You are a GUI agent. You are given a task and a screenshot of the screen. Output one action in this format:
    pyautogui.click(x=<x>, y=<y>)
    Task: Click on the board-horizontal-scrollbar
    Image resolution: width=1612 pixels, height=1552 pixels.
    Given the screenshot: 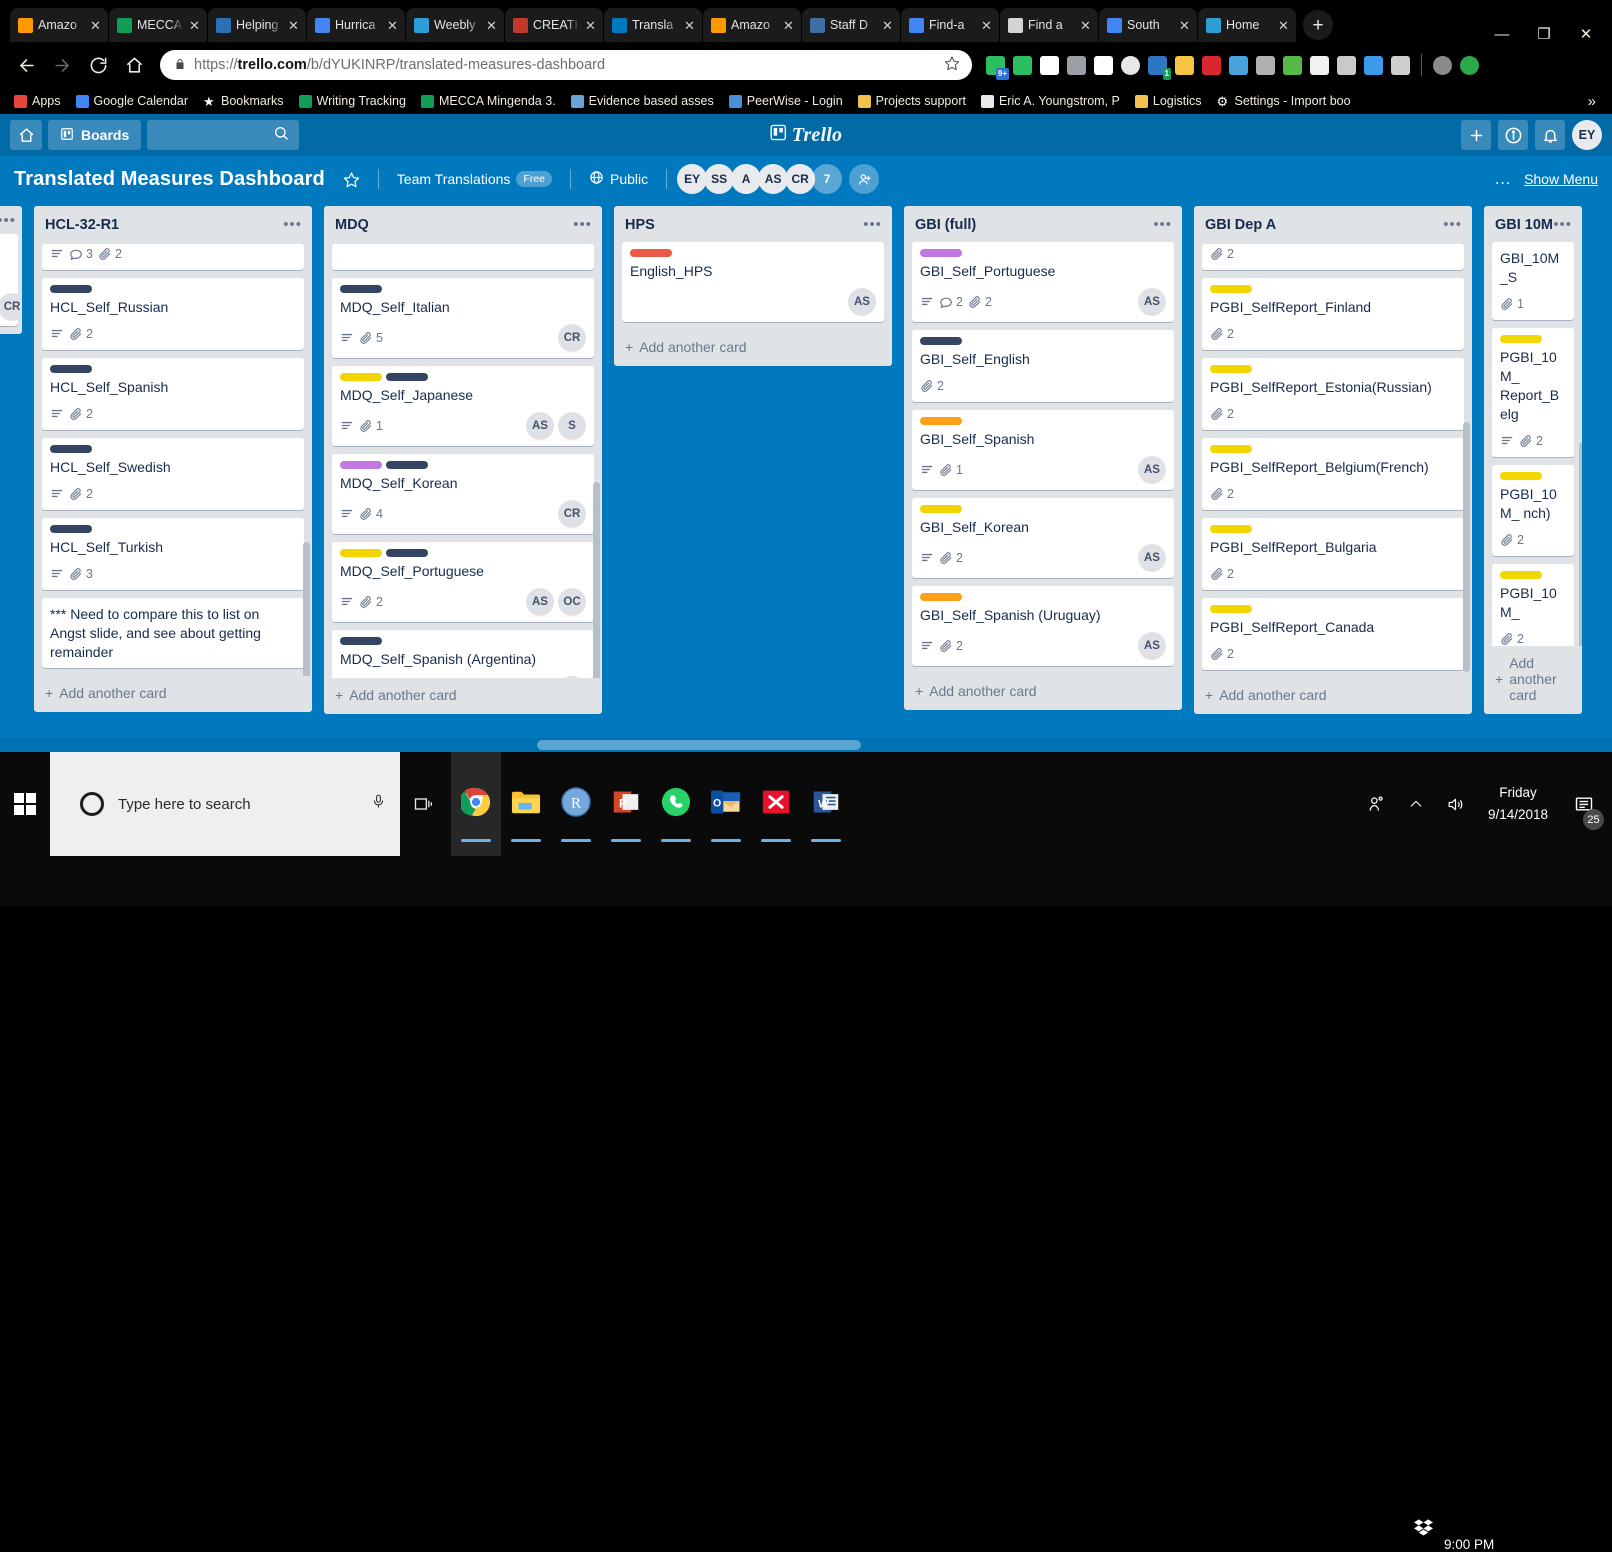 What is the action you would take?
    pyautogui.click(x=806, y=745)
    